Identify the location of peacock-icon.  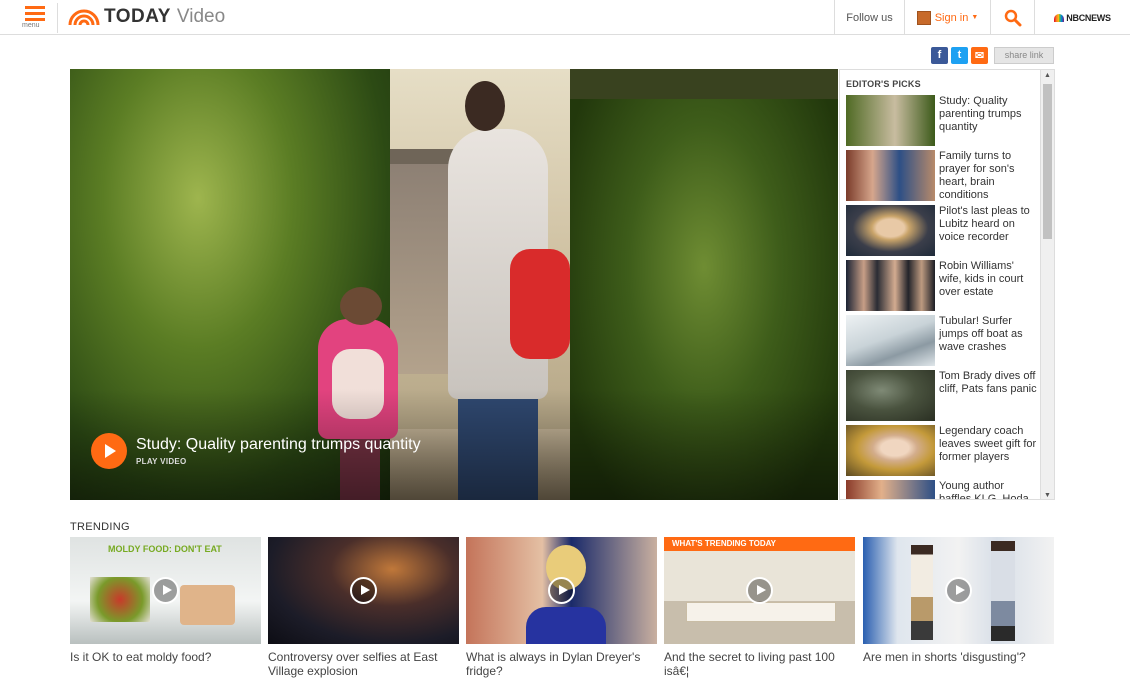
(1059, 17).